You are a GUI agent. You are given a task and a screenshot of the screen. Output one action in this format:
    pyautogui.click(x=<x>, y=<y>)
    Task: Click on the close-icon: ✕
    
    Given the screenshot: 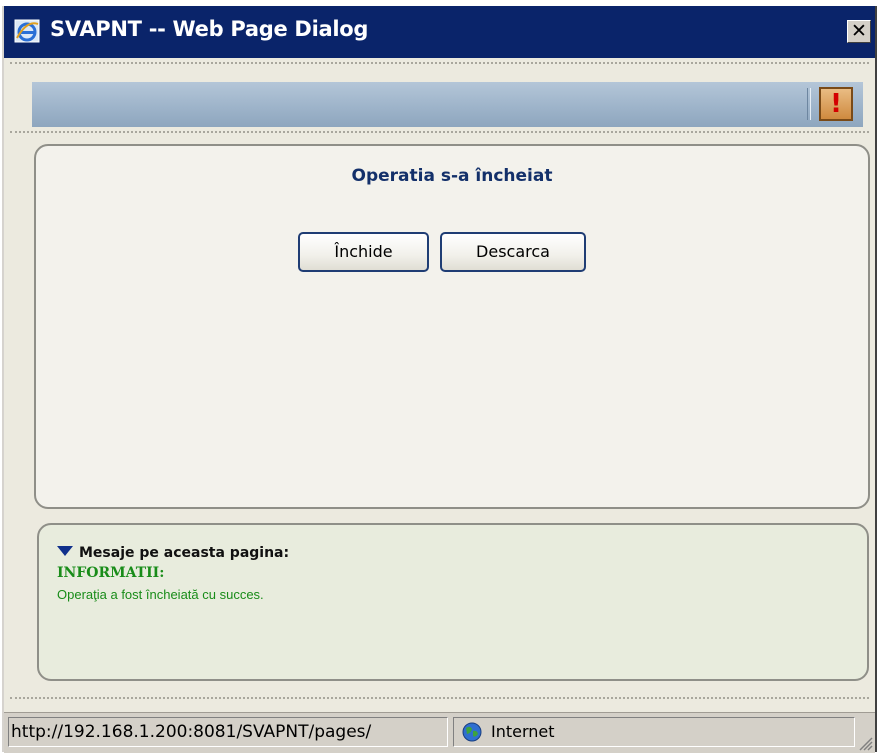 What is the action you would take?
    pyautogui.click(x=859, y=31)
    